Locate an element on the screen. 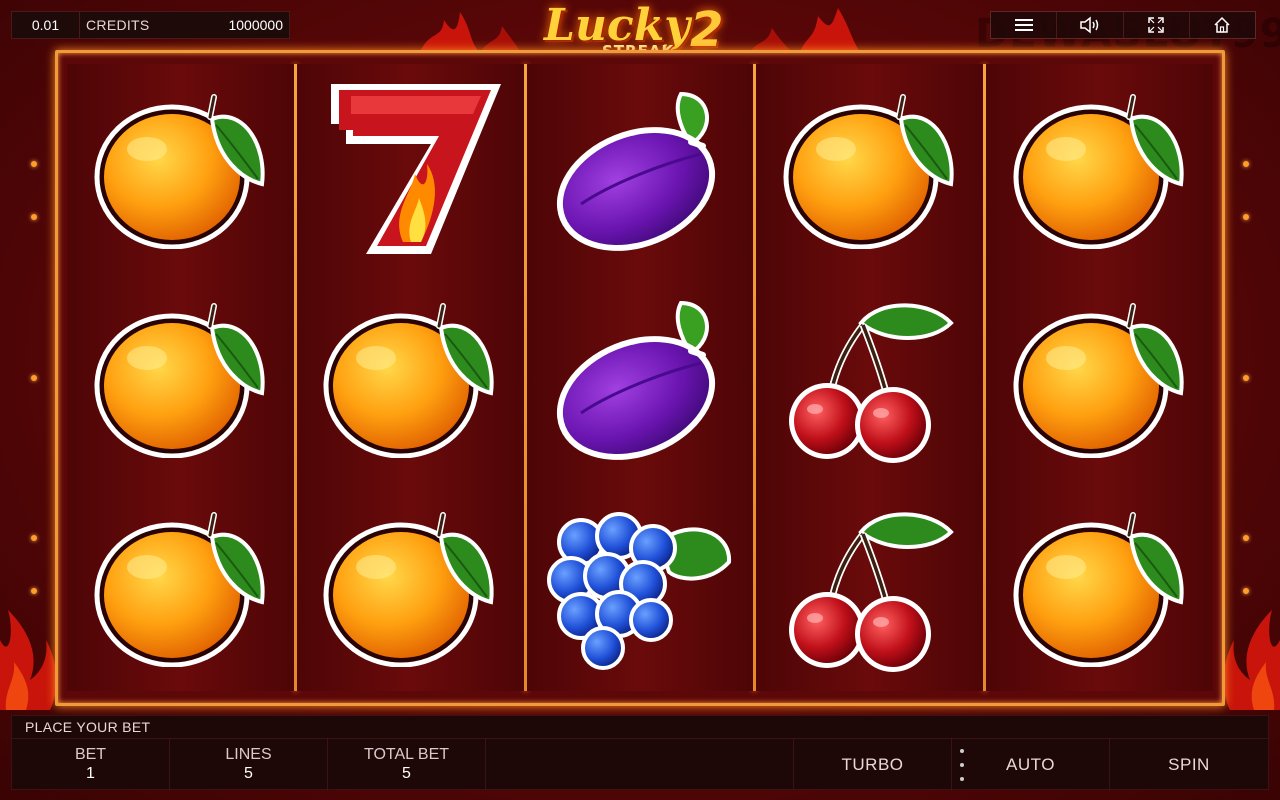  lines-label: LINES is located at coordinates (248, 754).